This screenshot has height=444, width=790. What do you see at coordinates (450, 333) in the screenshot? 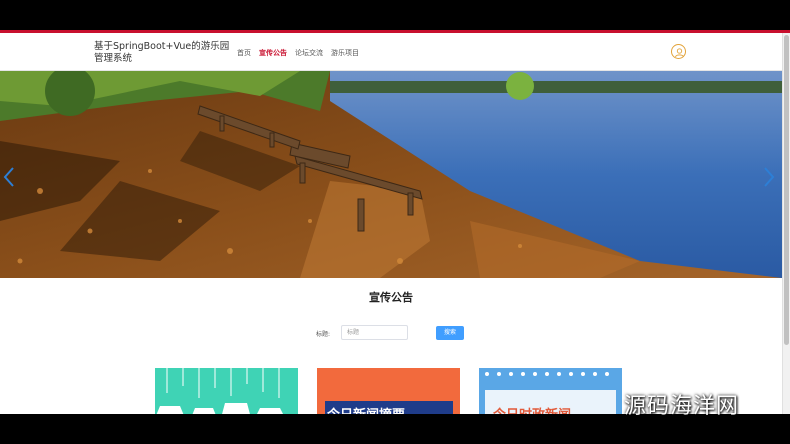
I see `search-button: 搜索` at bounding box center [450, 333].